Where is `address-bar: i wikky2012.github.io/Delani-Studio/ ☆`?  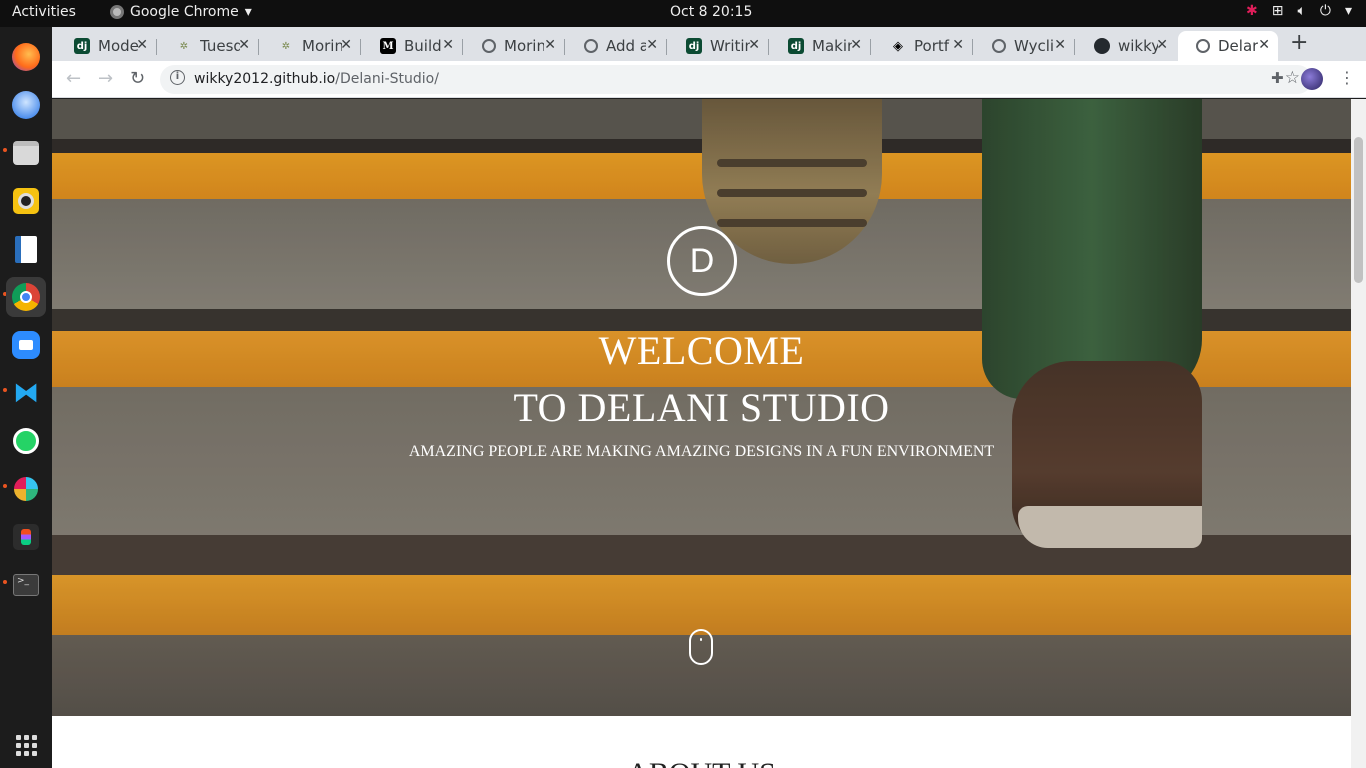
address-bar: i wikky2012.github.io/Delani-Studio/ ☆ is located at coordinates (736, 79).